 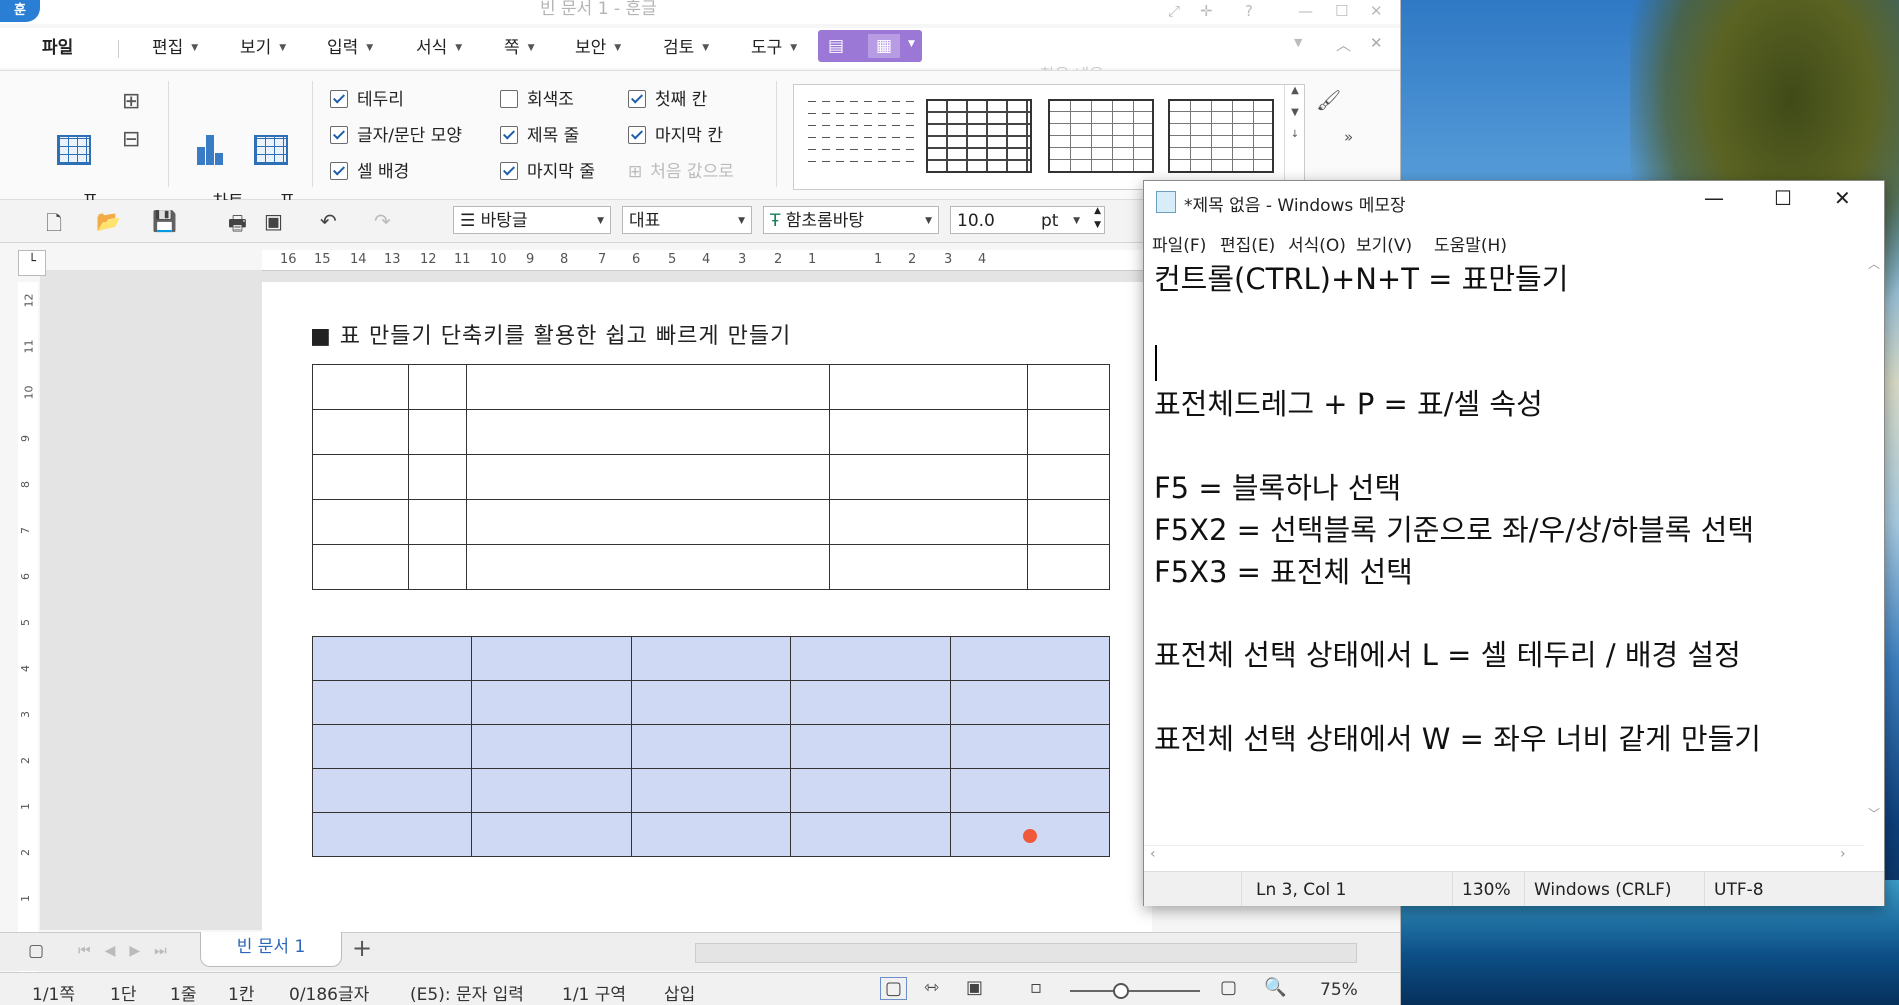 What do you see at coordinates (686, 48) in the screenshot?
I see `menu-review: 검토 ▼` at bounding box center [686, 48].